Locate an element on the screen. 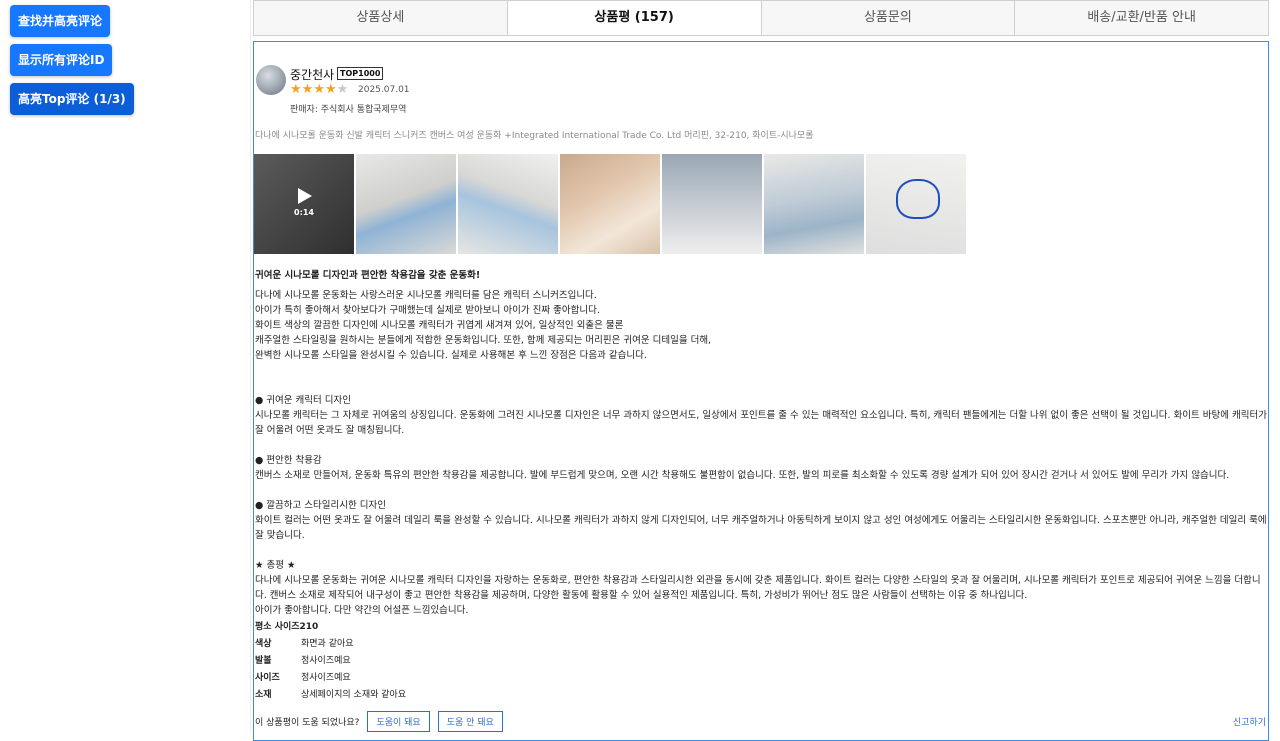 Image resolution: width=1280 pixels, height=741 pixels. attribute-value: 화면과 같아요 is located at coordinates (327, 644).